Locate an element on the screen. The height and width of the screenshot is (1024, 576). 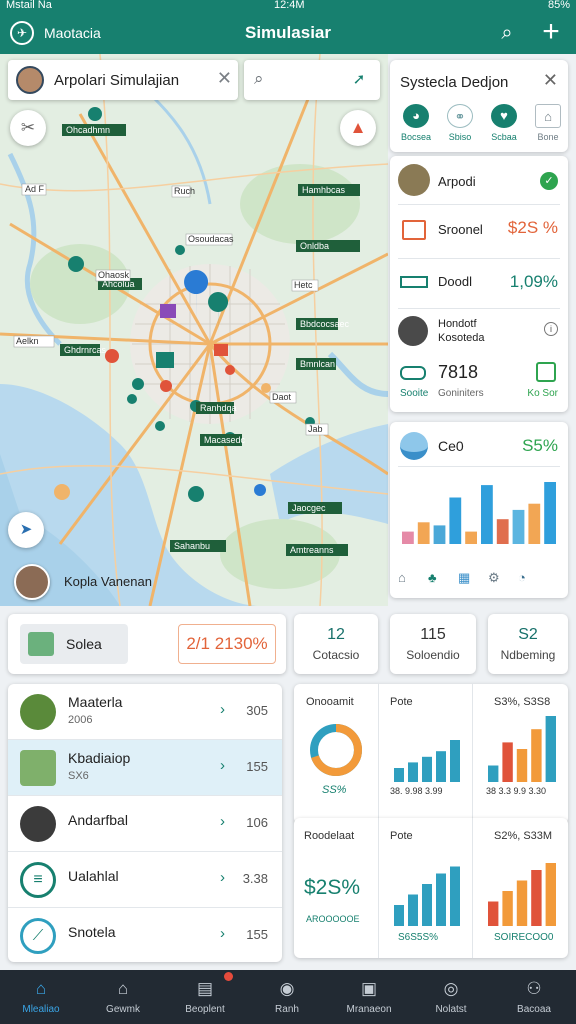
list-item: Andarfbal › 106 is located at coordinates (145, 824).